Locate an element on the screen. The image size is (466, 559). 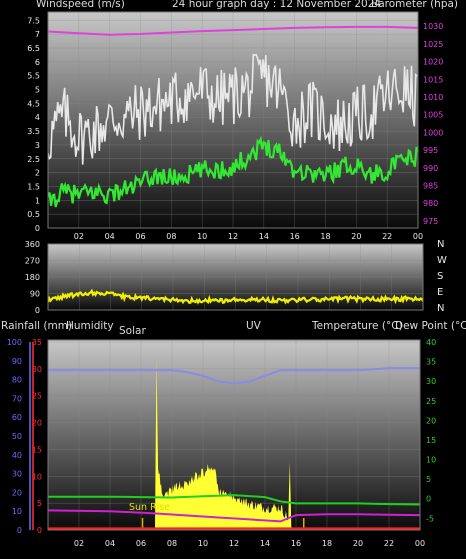
baro-y-tick-label: 1000 is located at coordinates (433, 132).